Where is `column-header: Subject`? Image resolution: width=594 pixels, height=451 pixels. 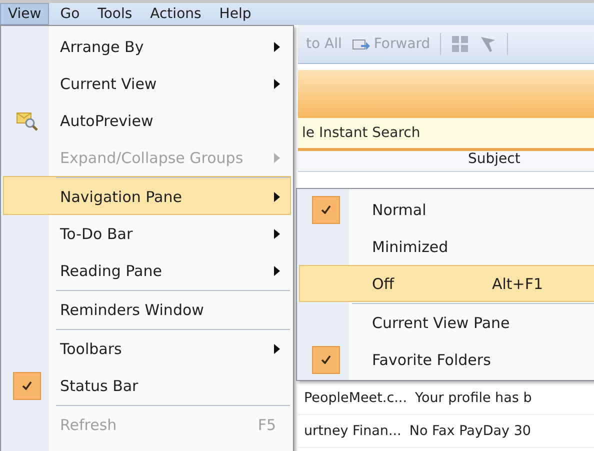 column-header: Subject is located at coordinates (446, 161).